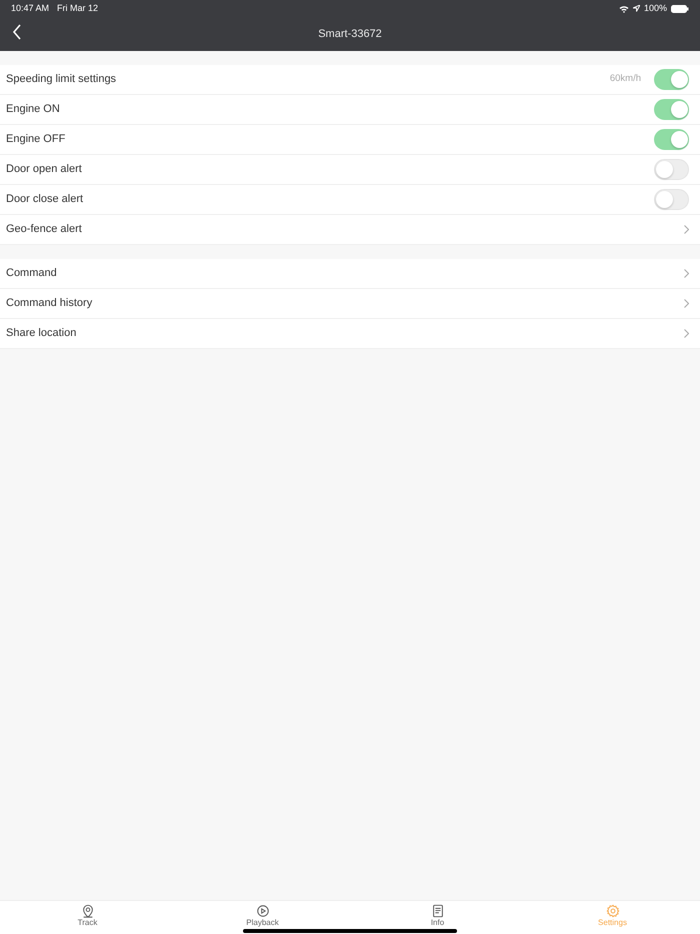  Describe the element at coordinates (350, 34) in the screenshot. I see `screen-title: Smart-33672` at that location.